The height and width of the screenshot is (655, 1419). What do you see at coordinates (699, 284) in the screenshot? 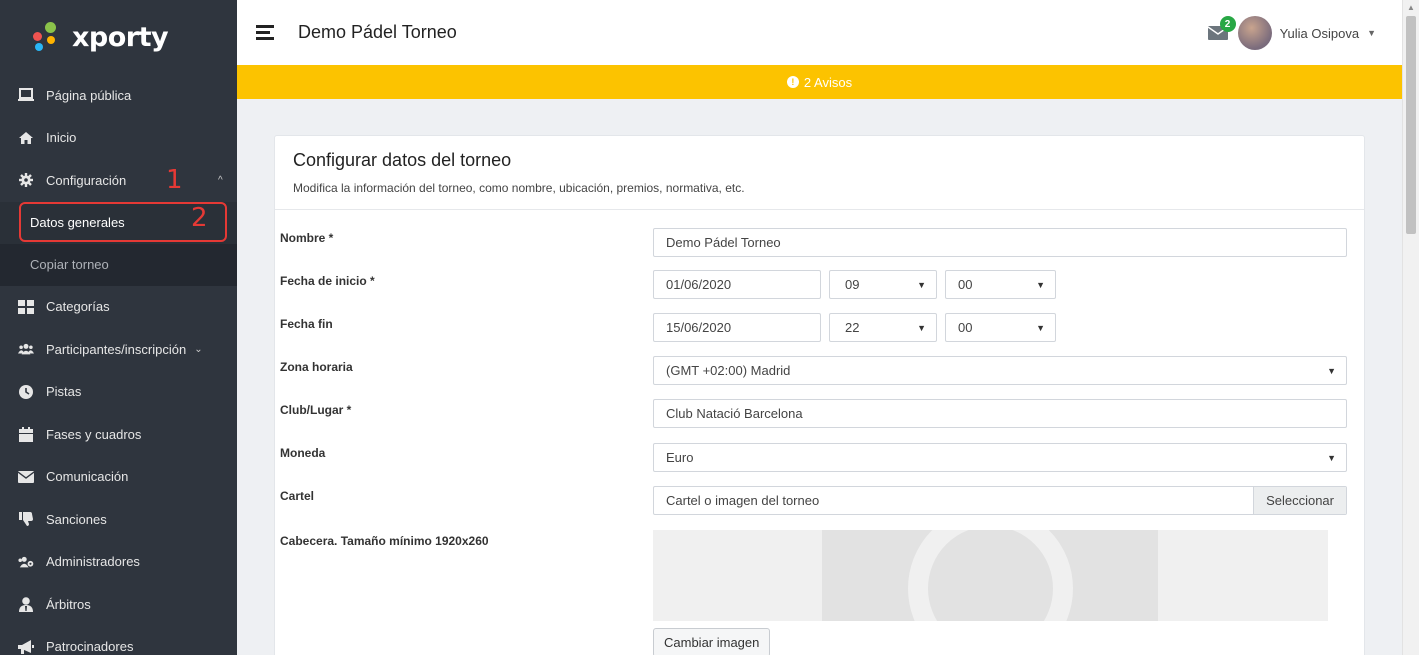
I see `start-date-value: 01/06/2020` at bounding box center [699, 284].